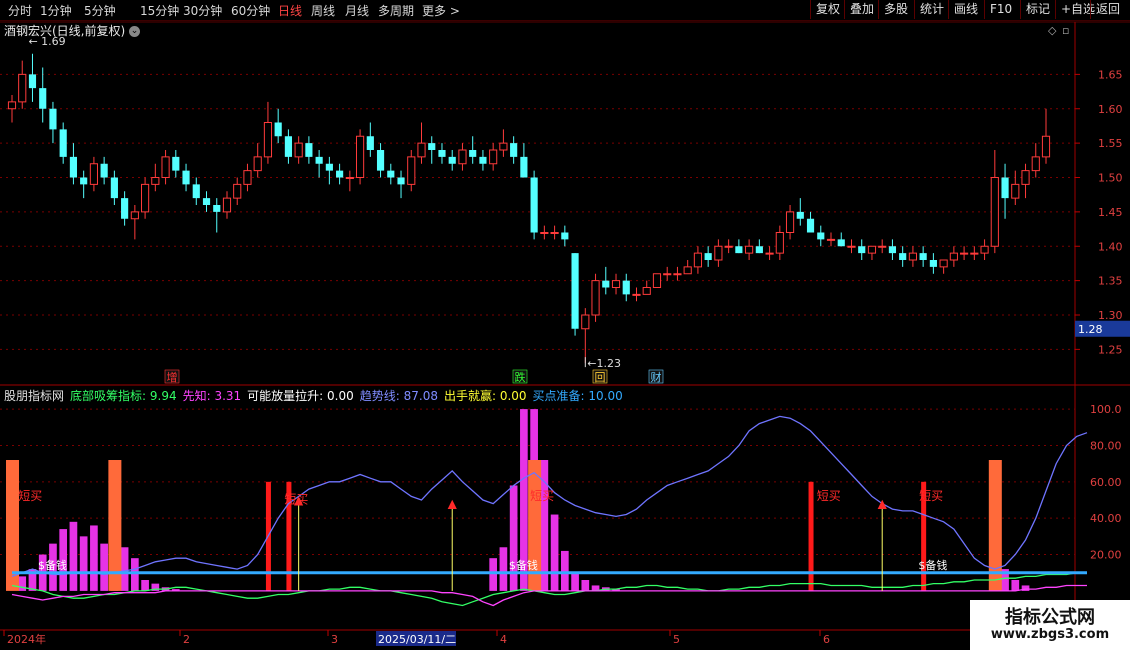  I want to click on event-marker-label: 跌, so click(520, 377).